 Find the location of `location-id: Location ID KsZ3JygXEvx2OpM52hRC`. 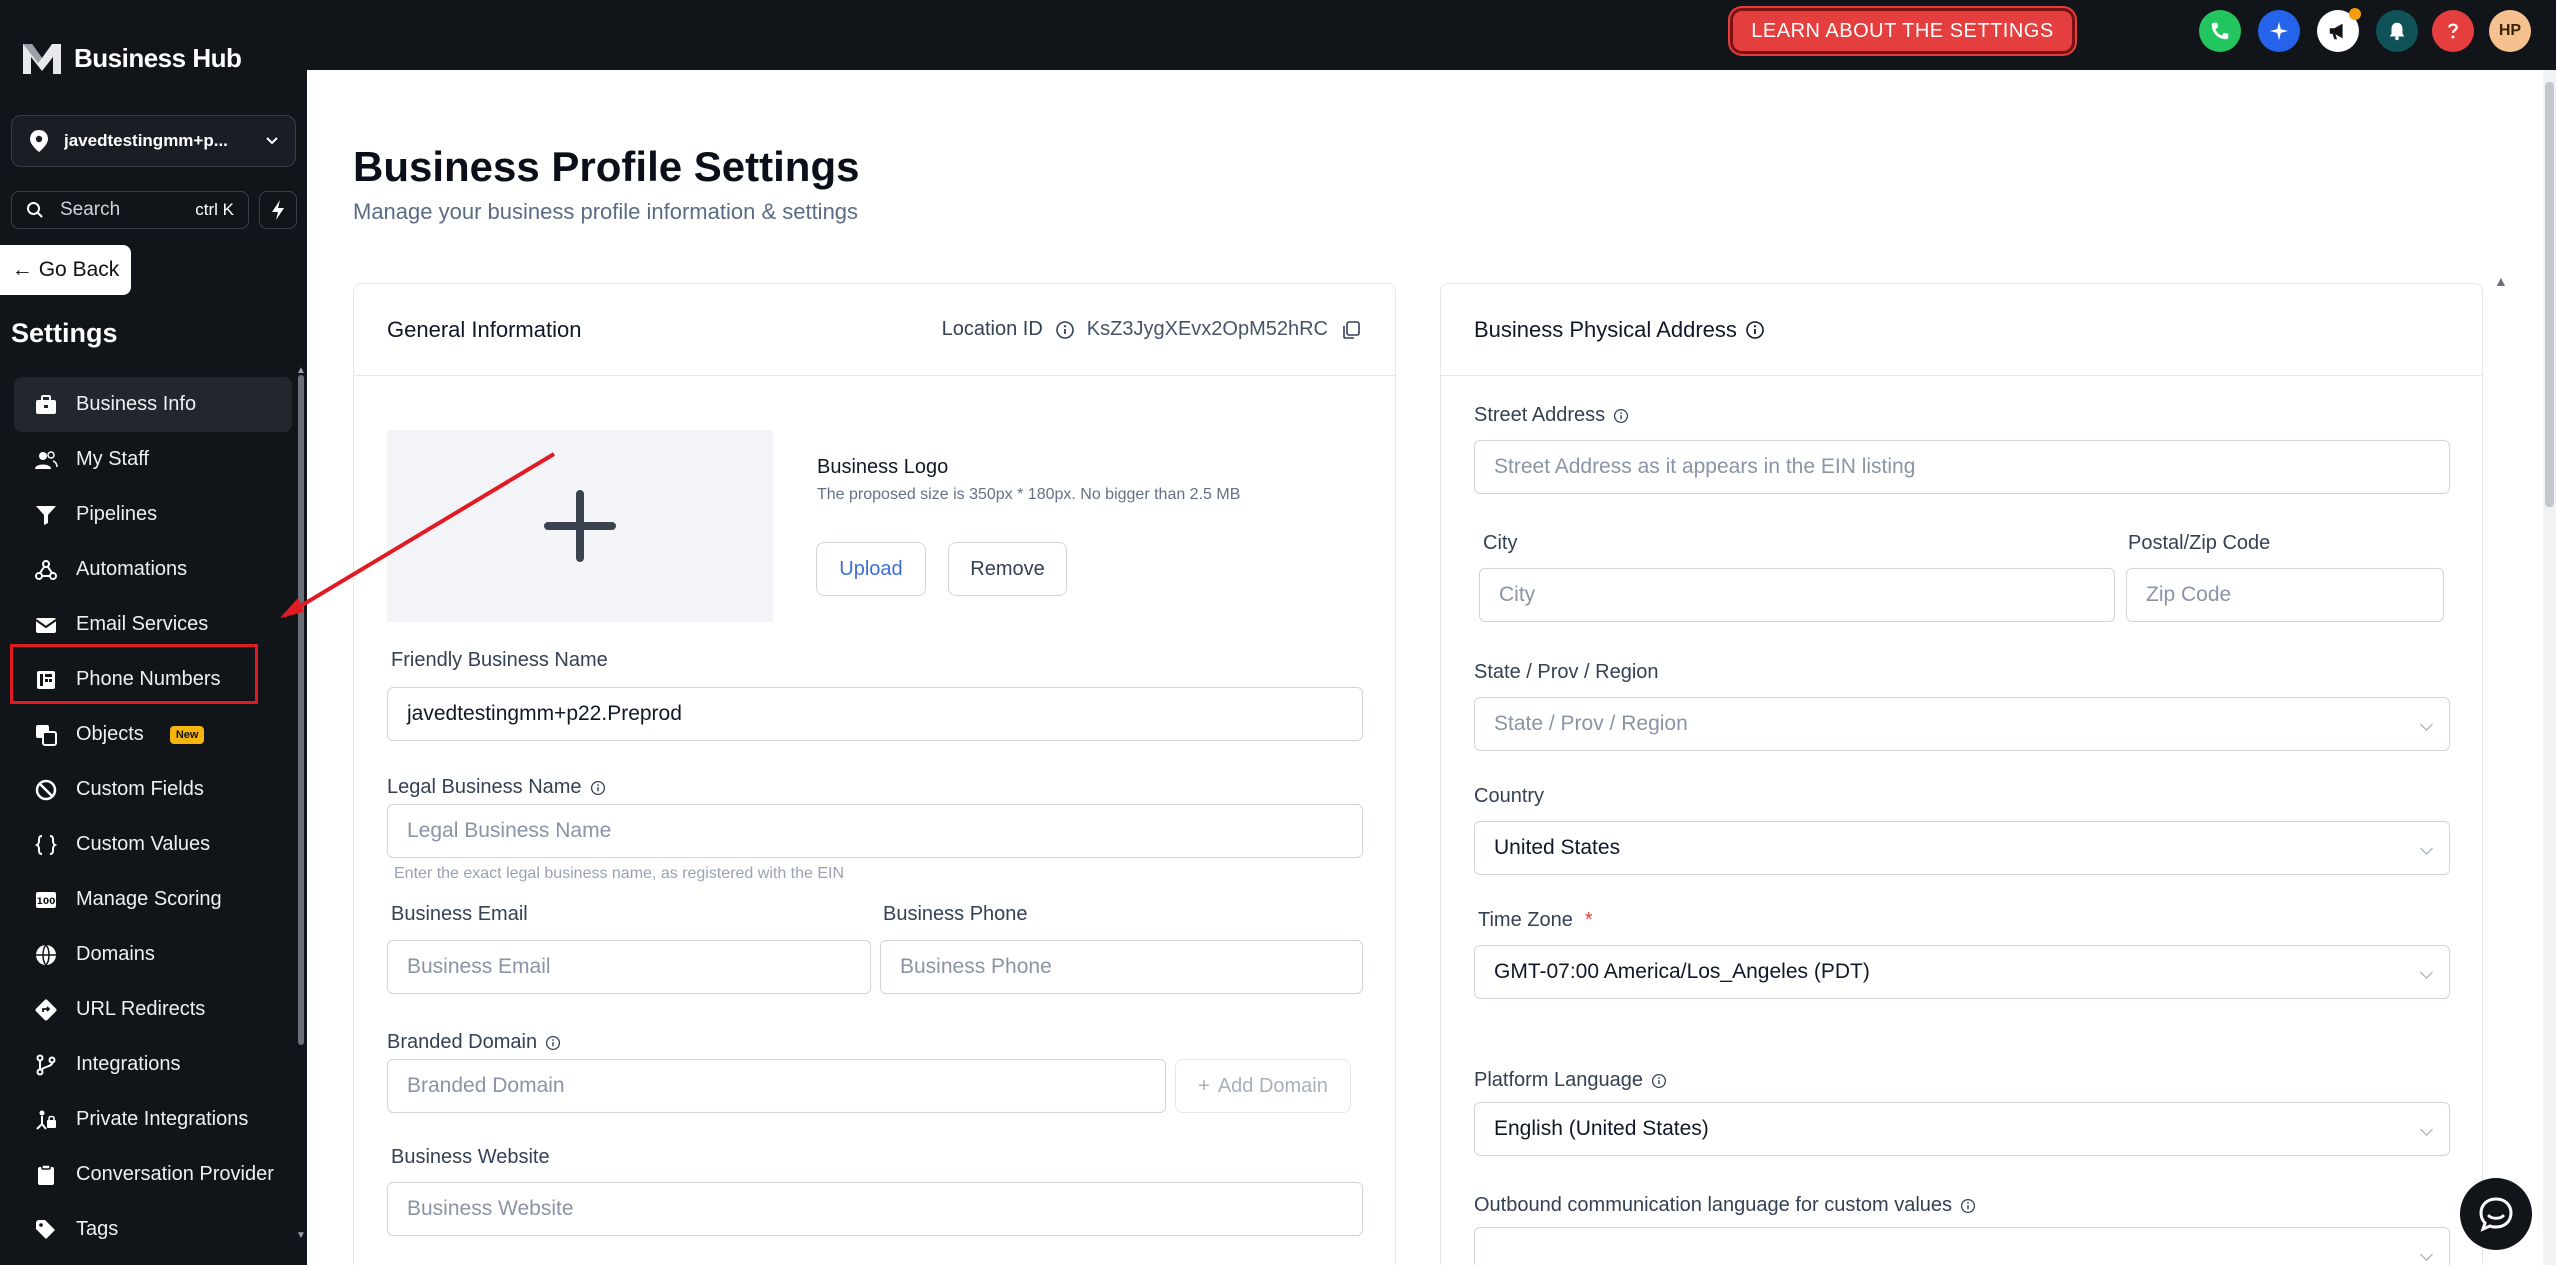

location-id: Location ID KsZ3JygXEvx2OpM52hRC is located at coordinates (1152, 329).